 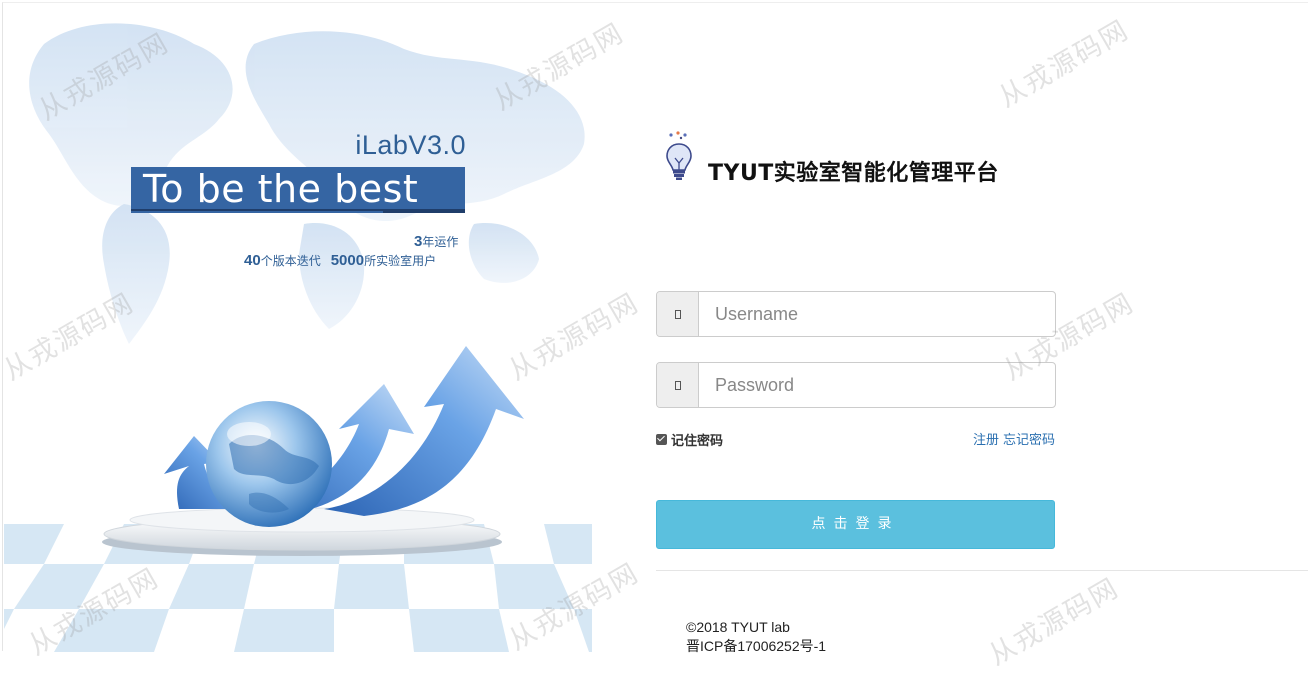 What do you see at coordinates (252, 260) in the screenshot?
I see `stat-versions-number: 40` at bounding box center [252, 260].